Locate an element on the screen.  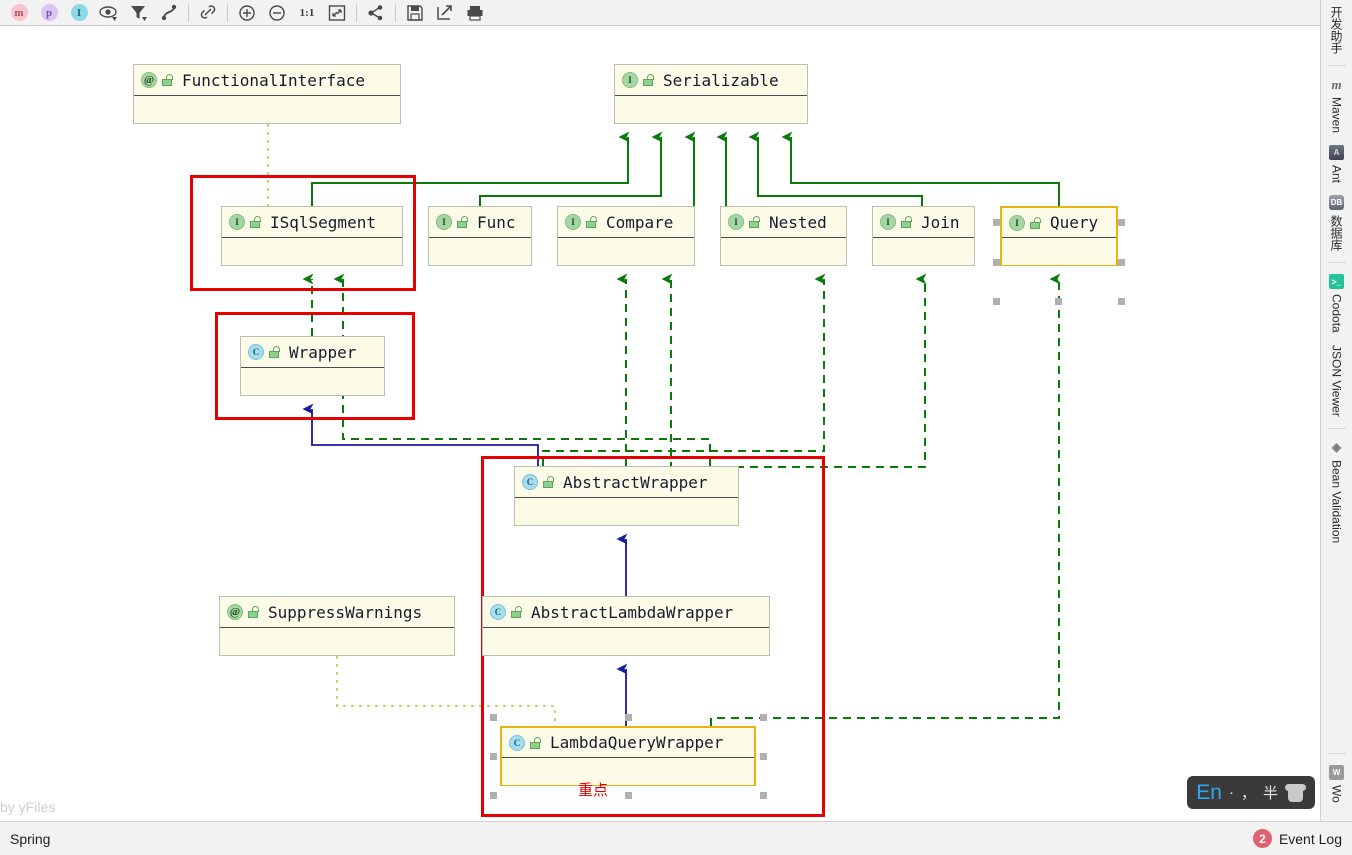
properties-filter-icon: p is located at coordinates (49, 12).